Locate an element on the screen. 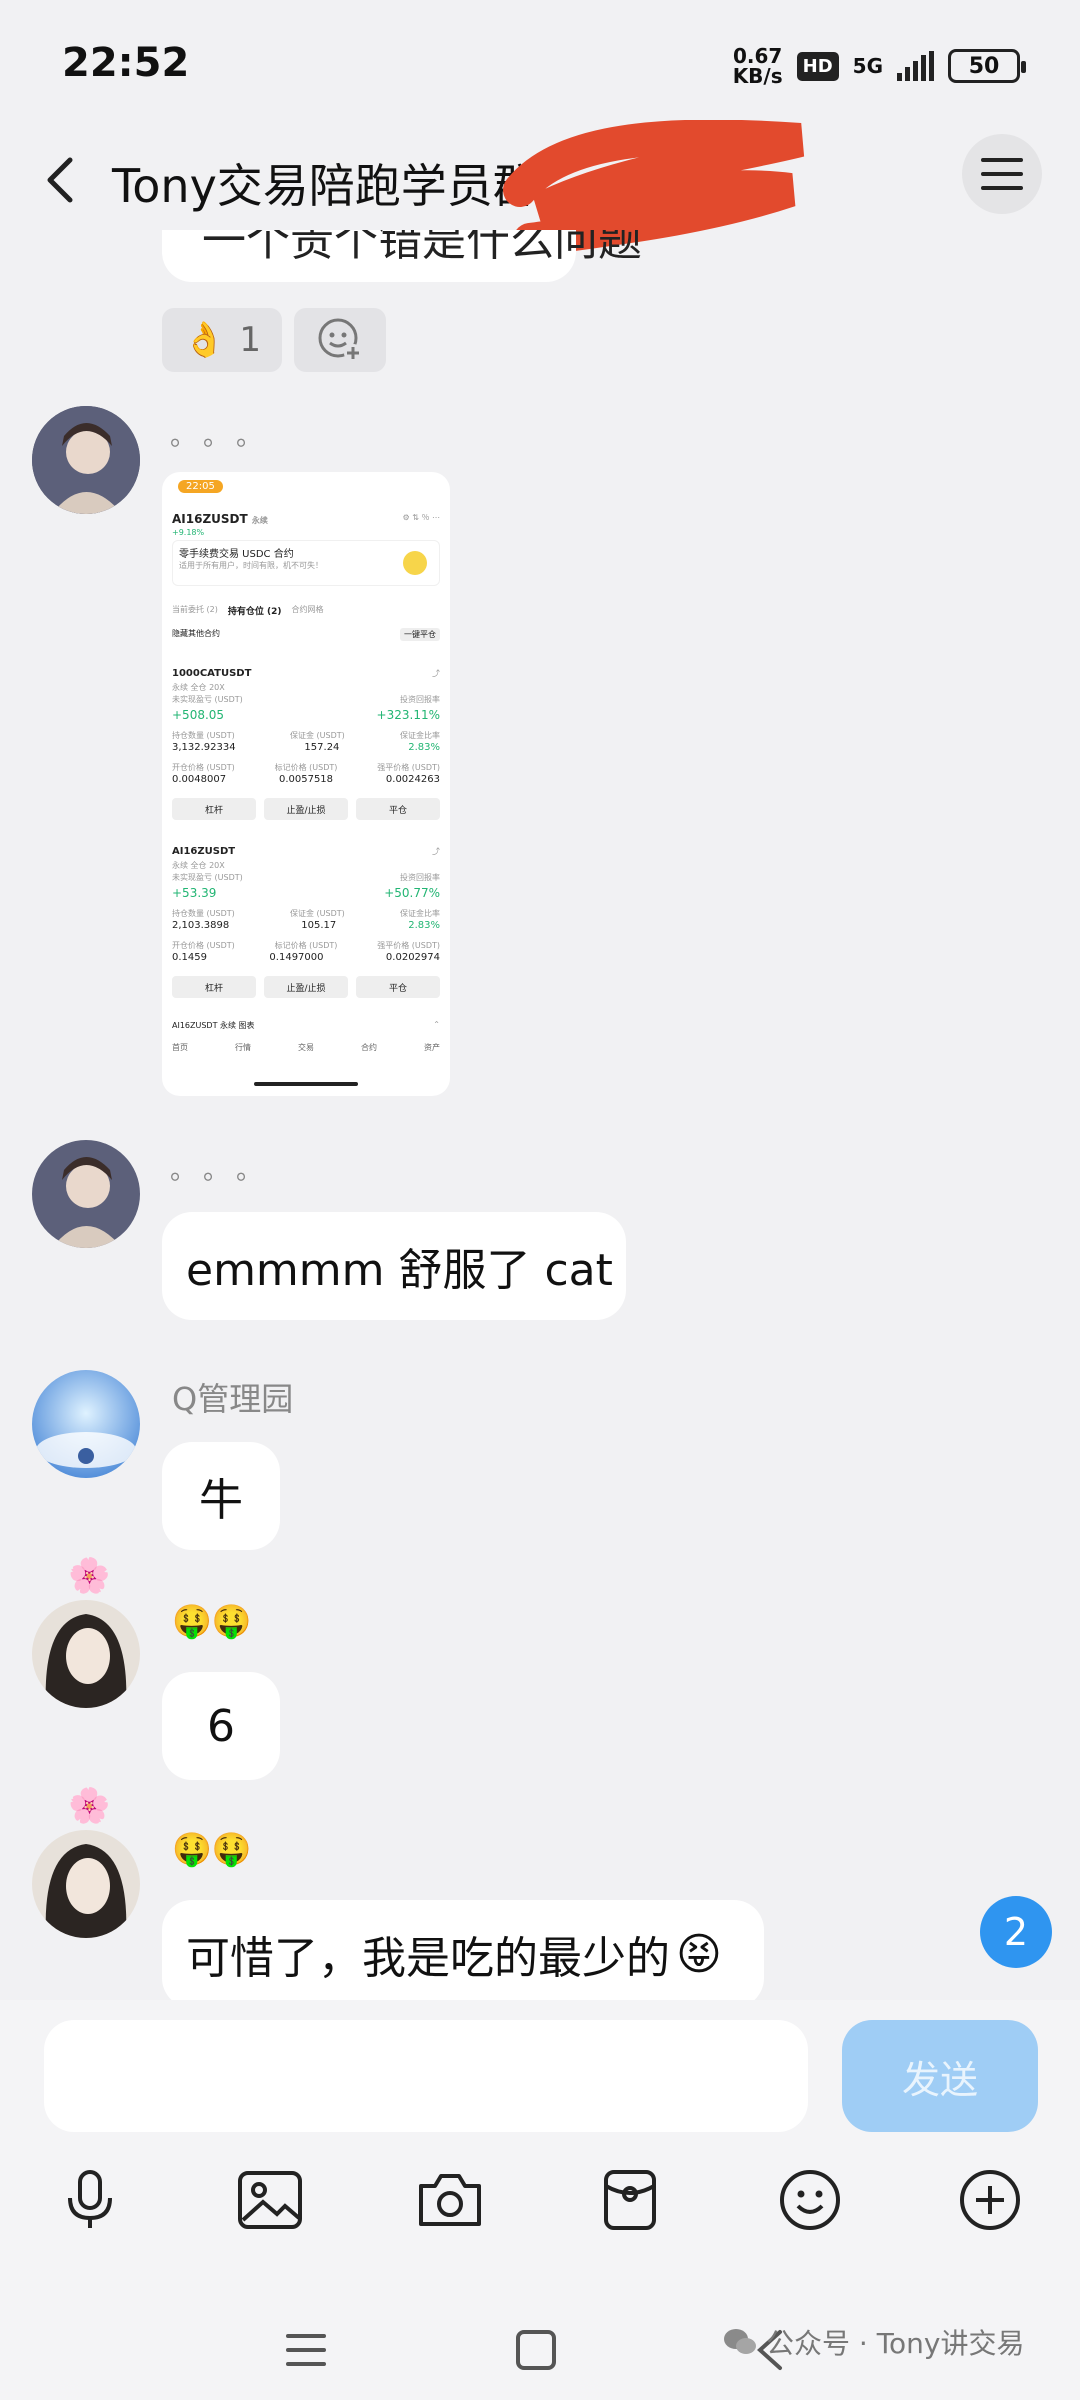  watermark: 公众号 · Tony讲交易 is located at coordinates (873, 2342).